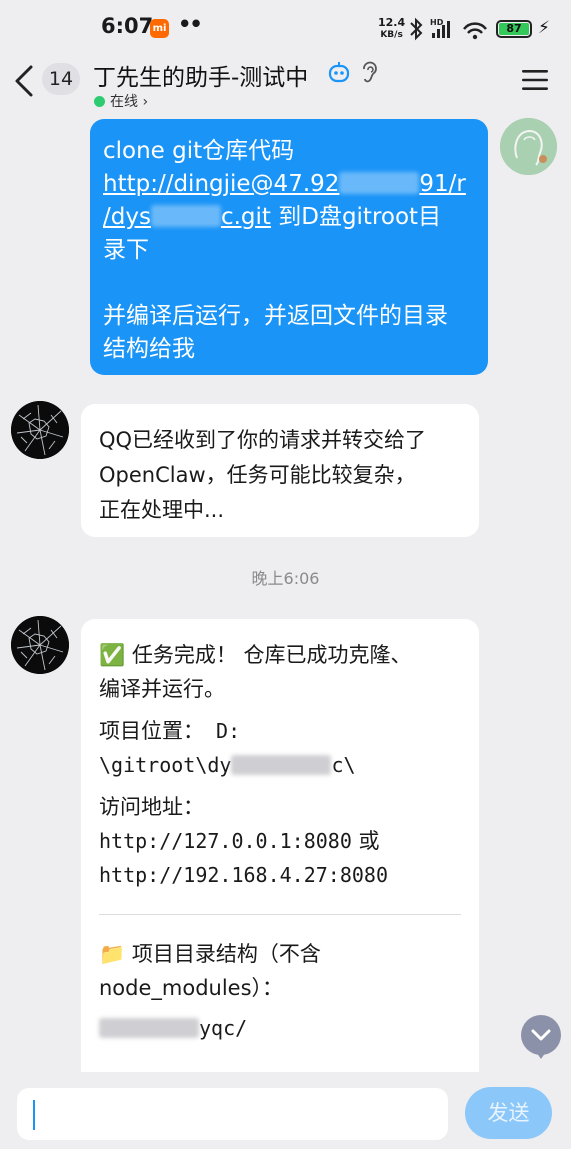 Image resolution: width=571 pixels, height=1149 pixels. Describe the element at coordinates (191, 988) in the screenshot. I see `message-text-line: node_modules）：` at that location.